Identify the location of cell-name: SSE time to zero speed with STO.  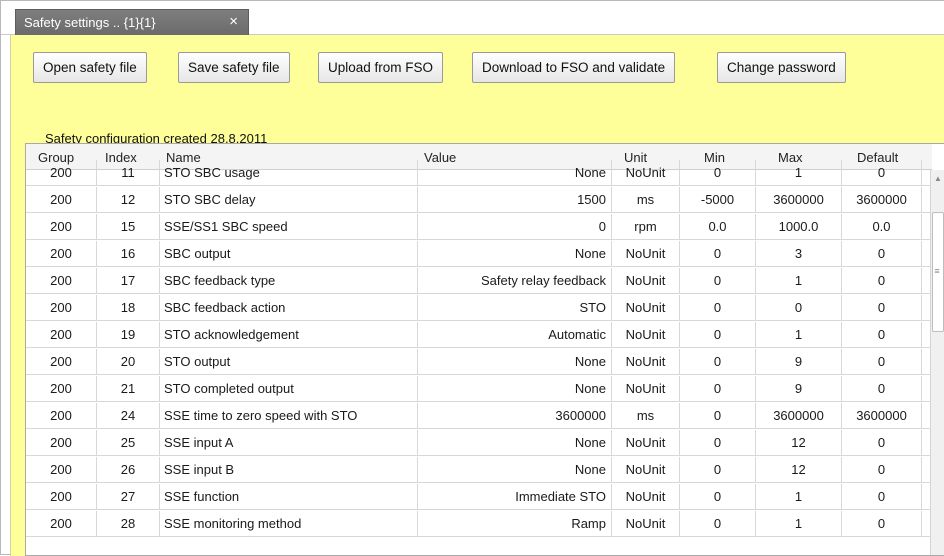
(289, 416).